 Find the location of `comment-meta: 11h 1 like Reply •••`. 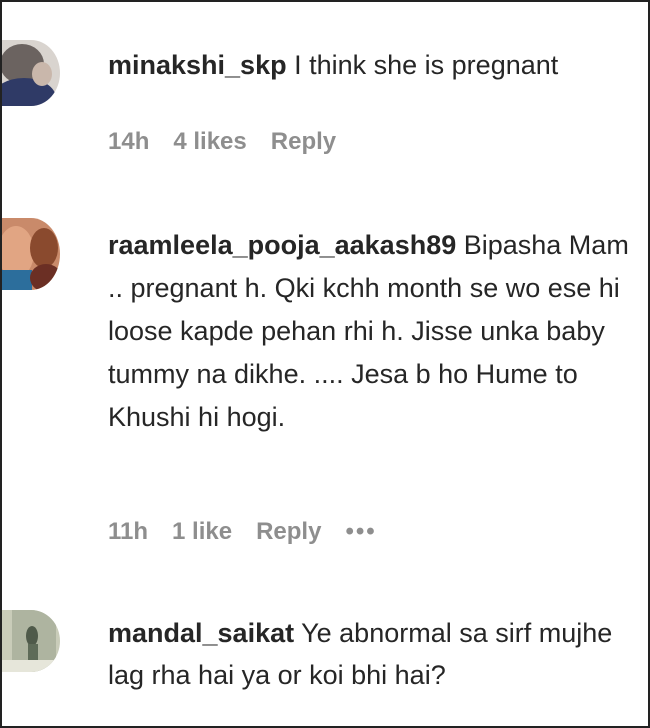

comment-meta: 11h 1 like Reply ••• is located at coordinates (254, 532).